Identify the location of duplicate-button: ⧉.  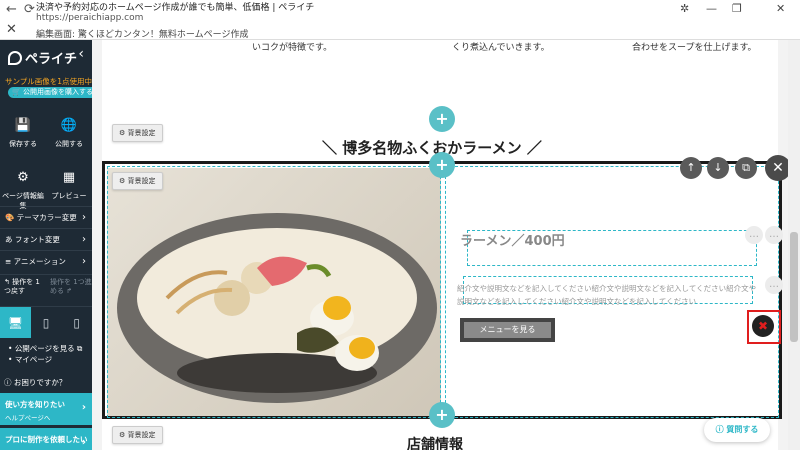
(746, 168).